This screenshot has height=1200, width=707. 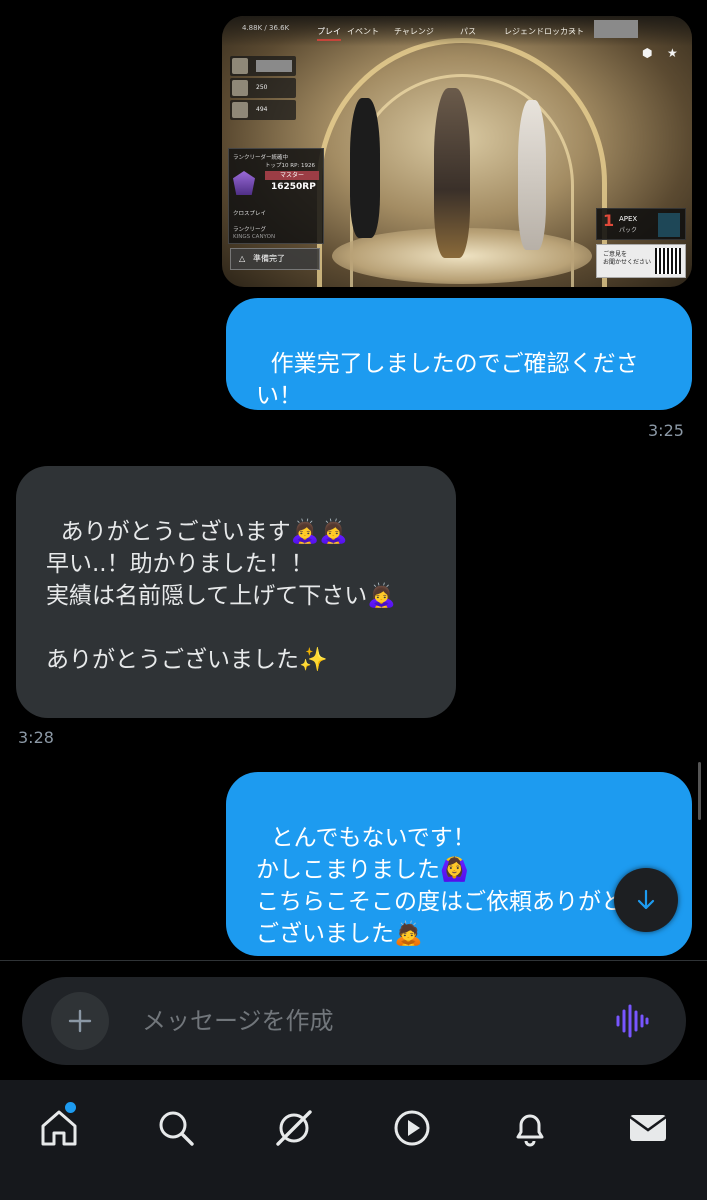 I want to click on apex-pack-panel: 1 APEX パック, so click(x=641, y=224).